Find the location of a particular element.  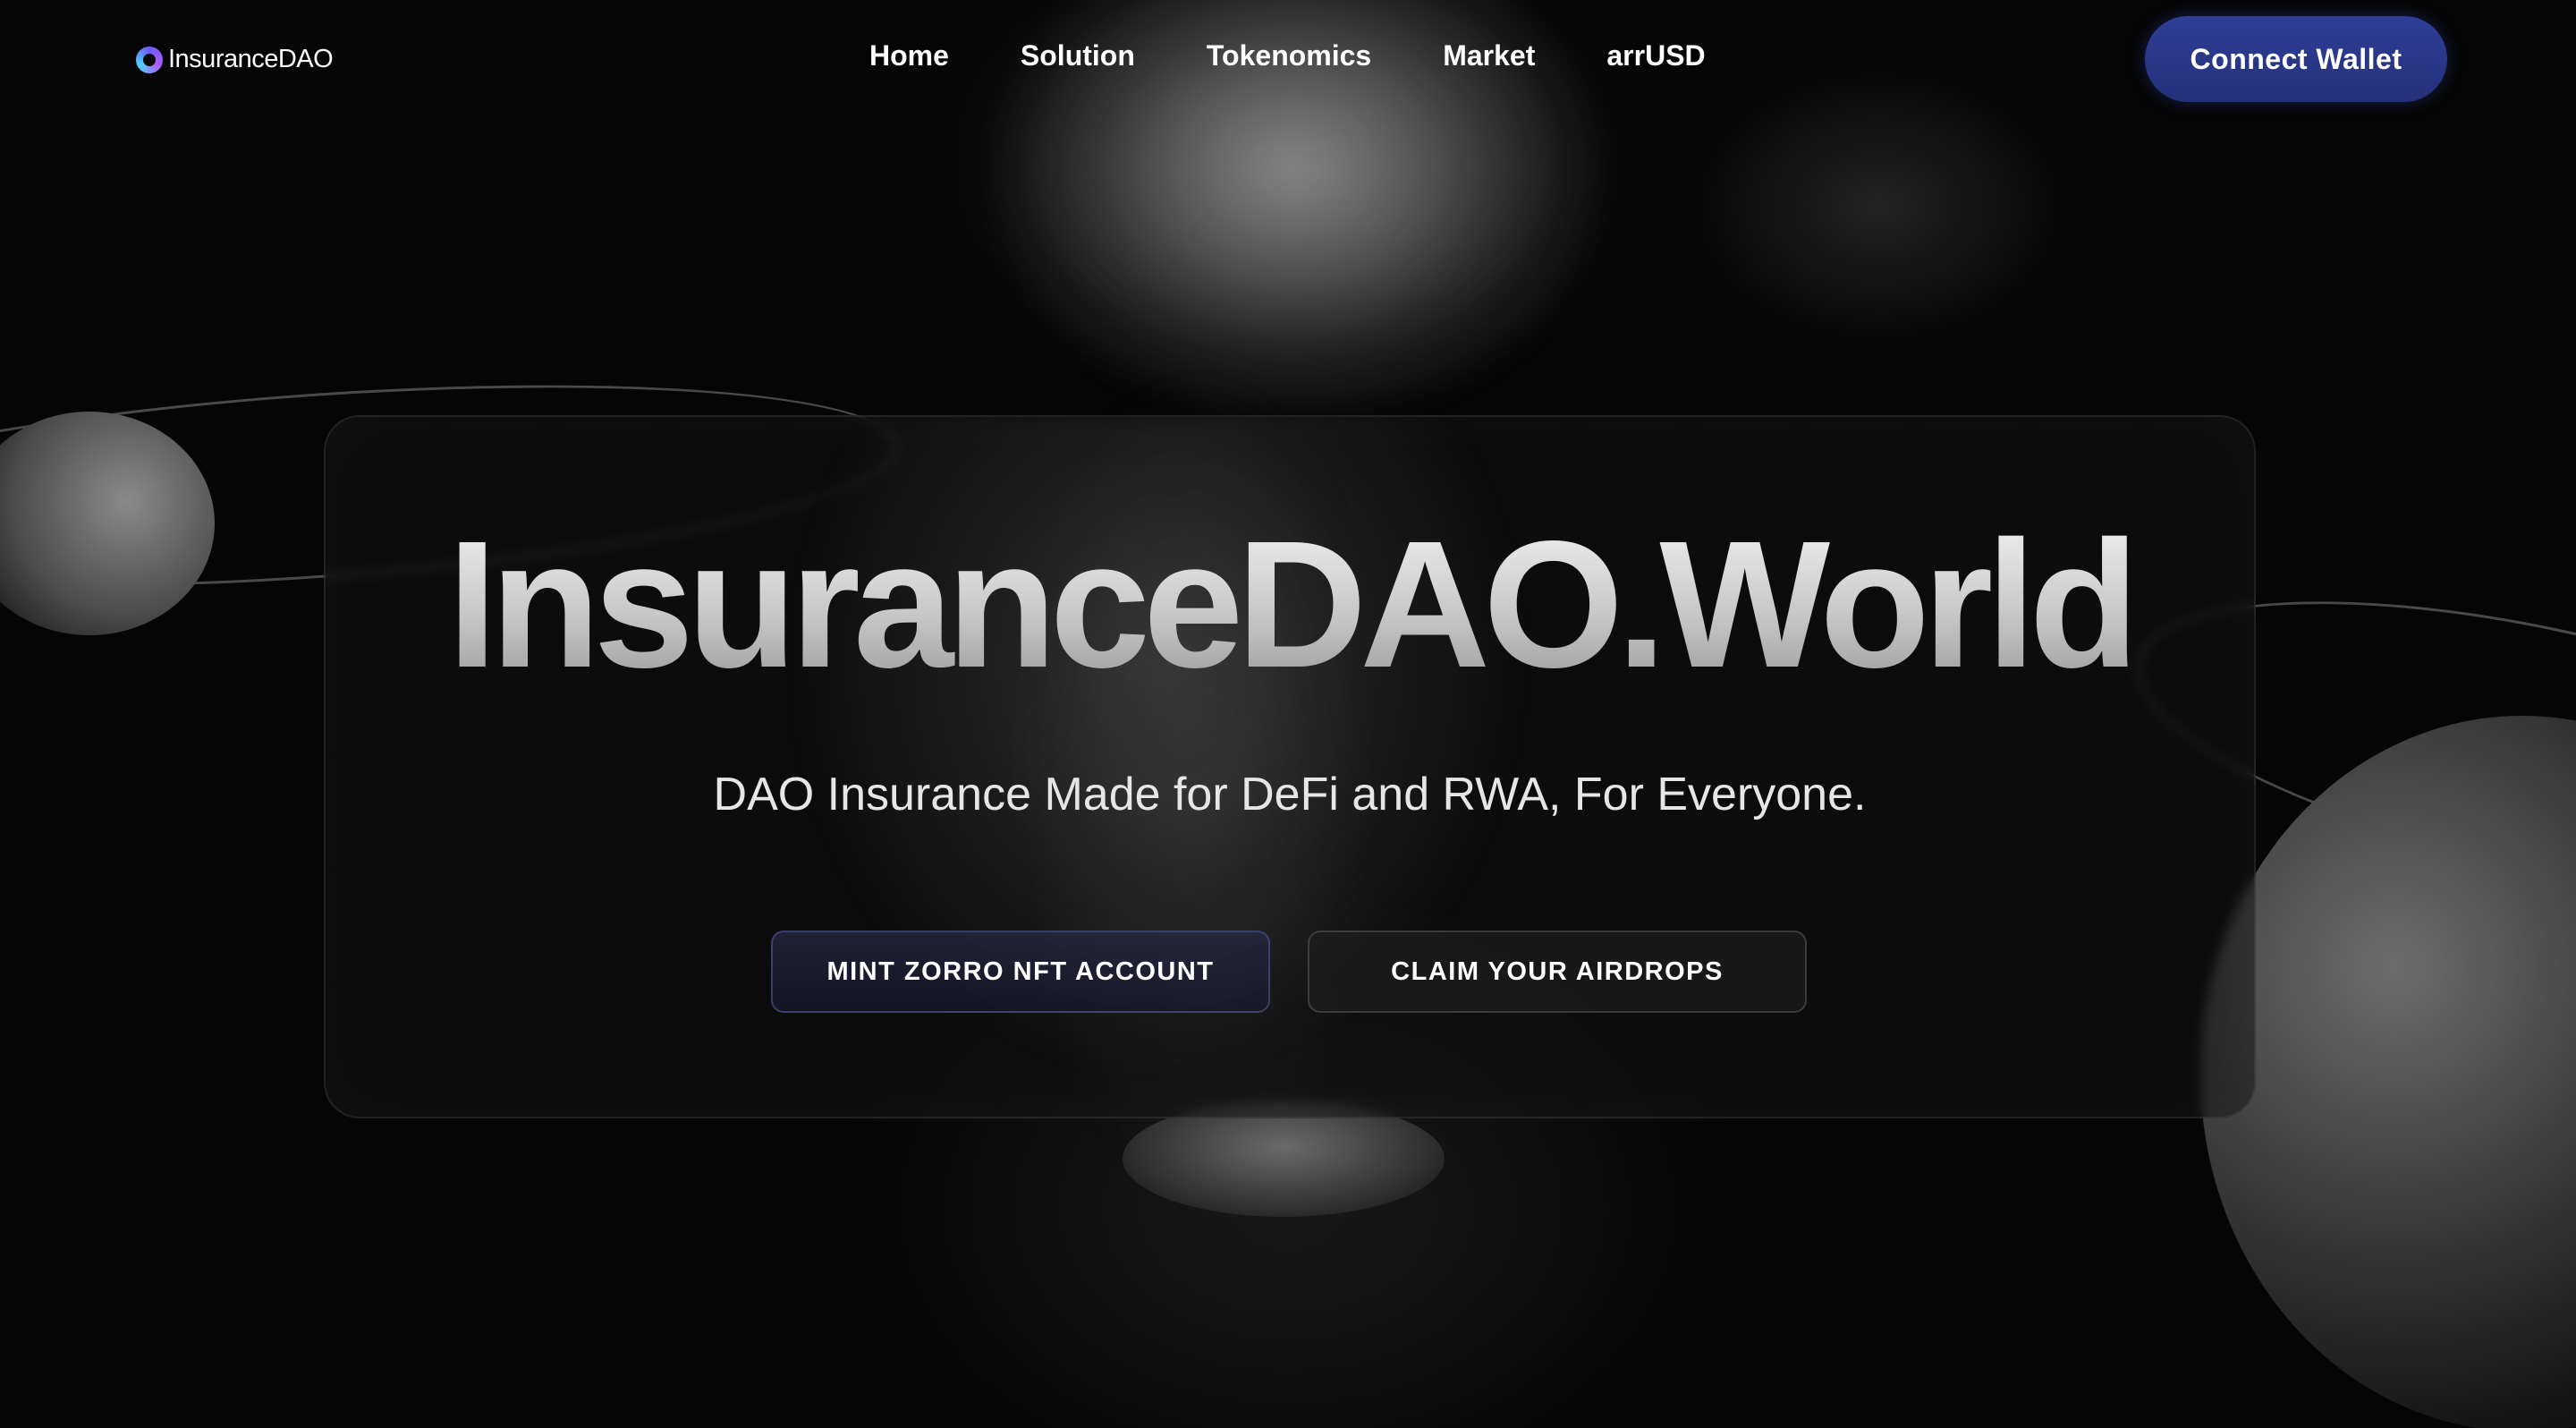

hero-title: InsuranceDAO.World is located at coordinates (1290, 604).